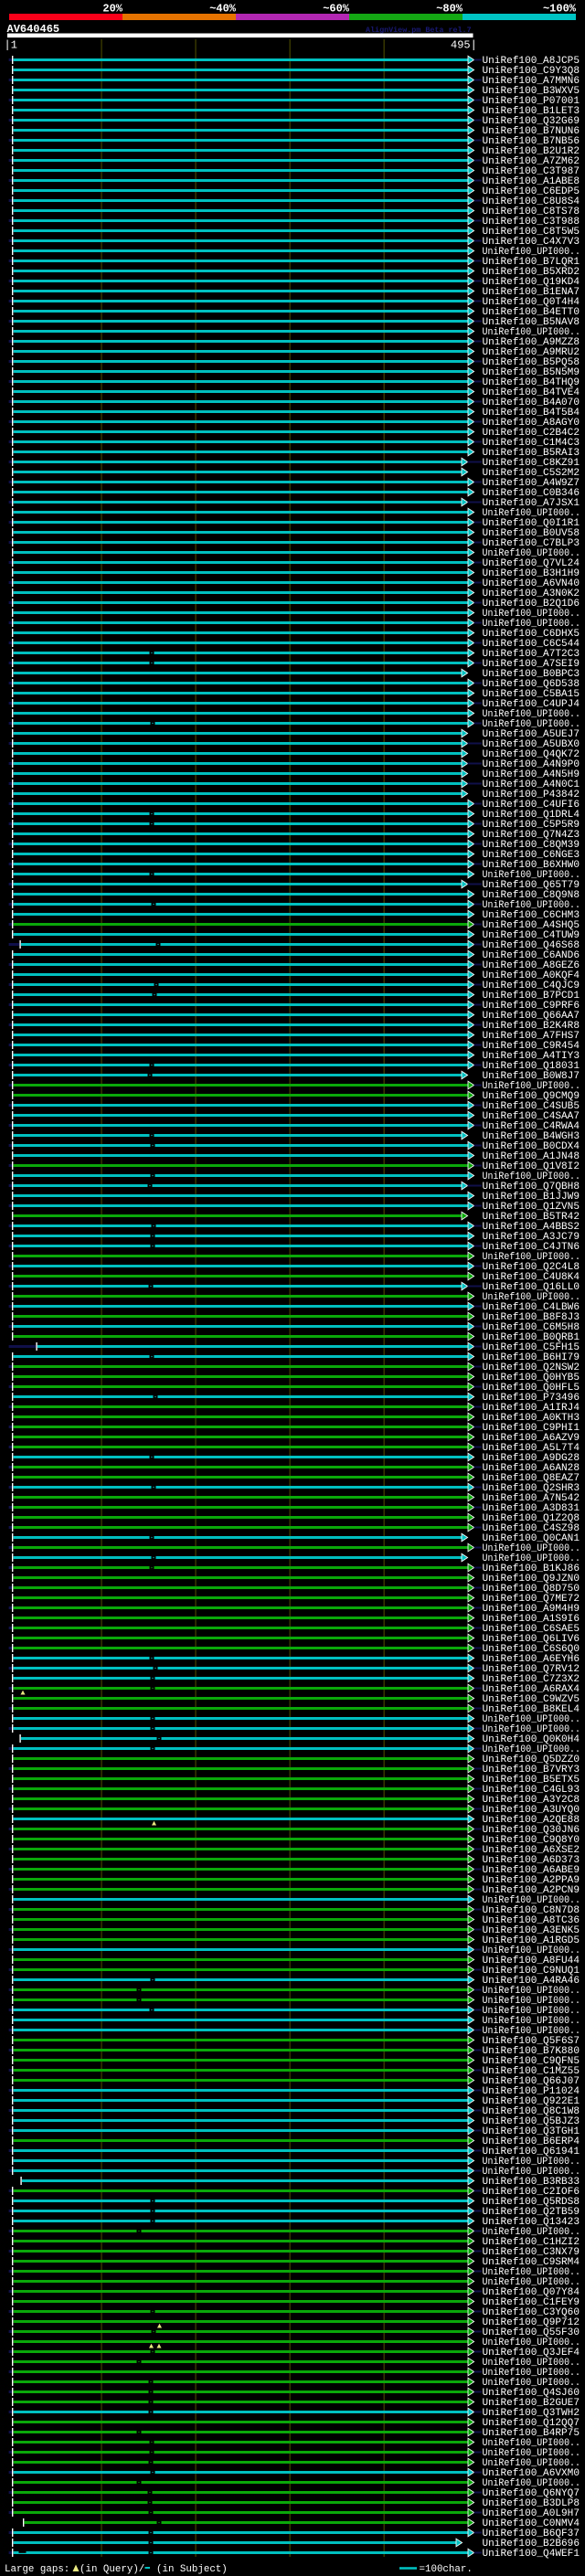 This screenshot has width=585, height=2576. Describe the element at coordinates (192, 2569) in the screenshot. I see `svg-text: (in Subject)` at that location.